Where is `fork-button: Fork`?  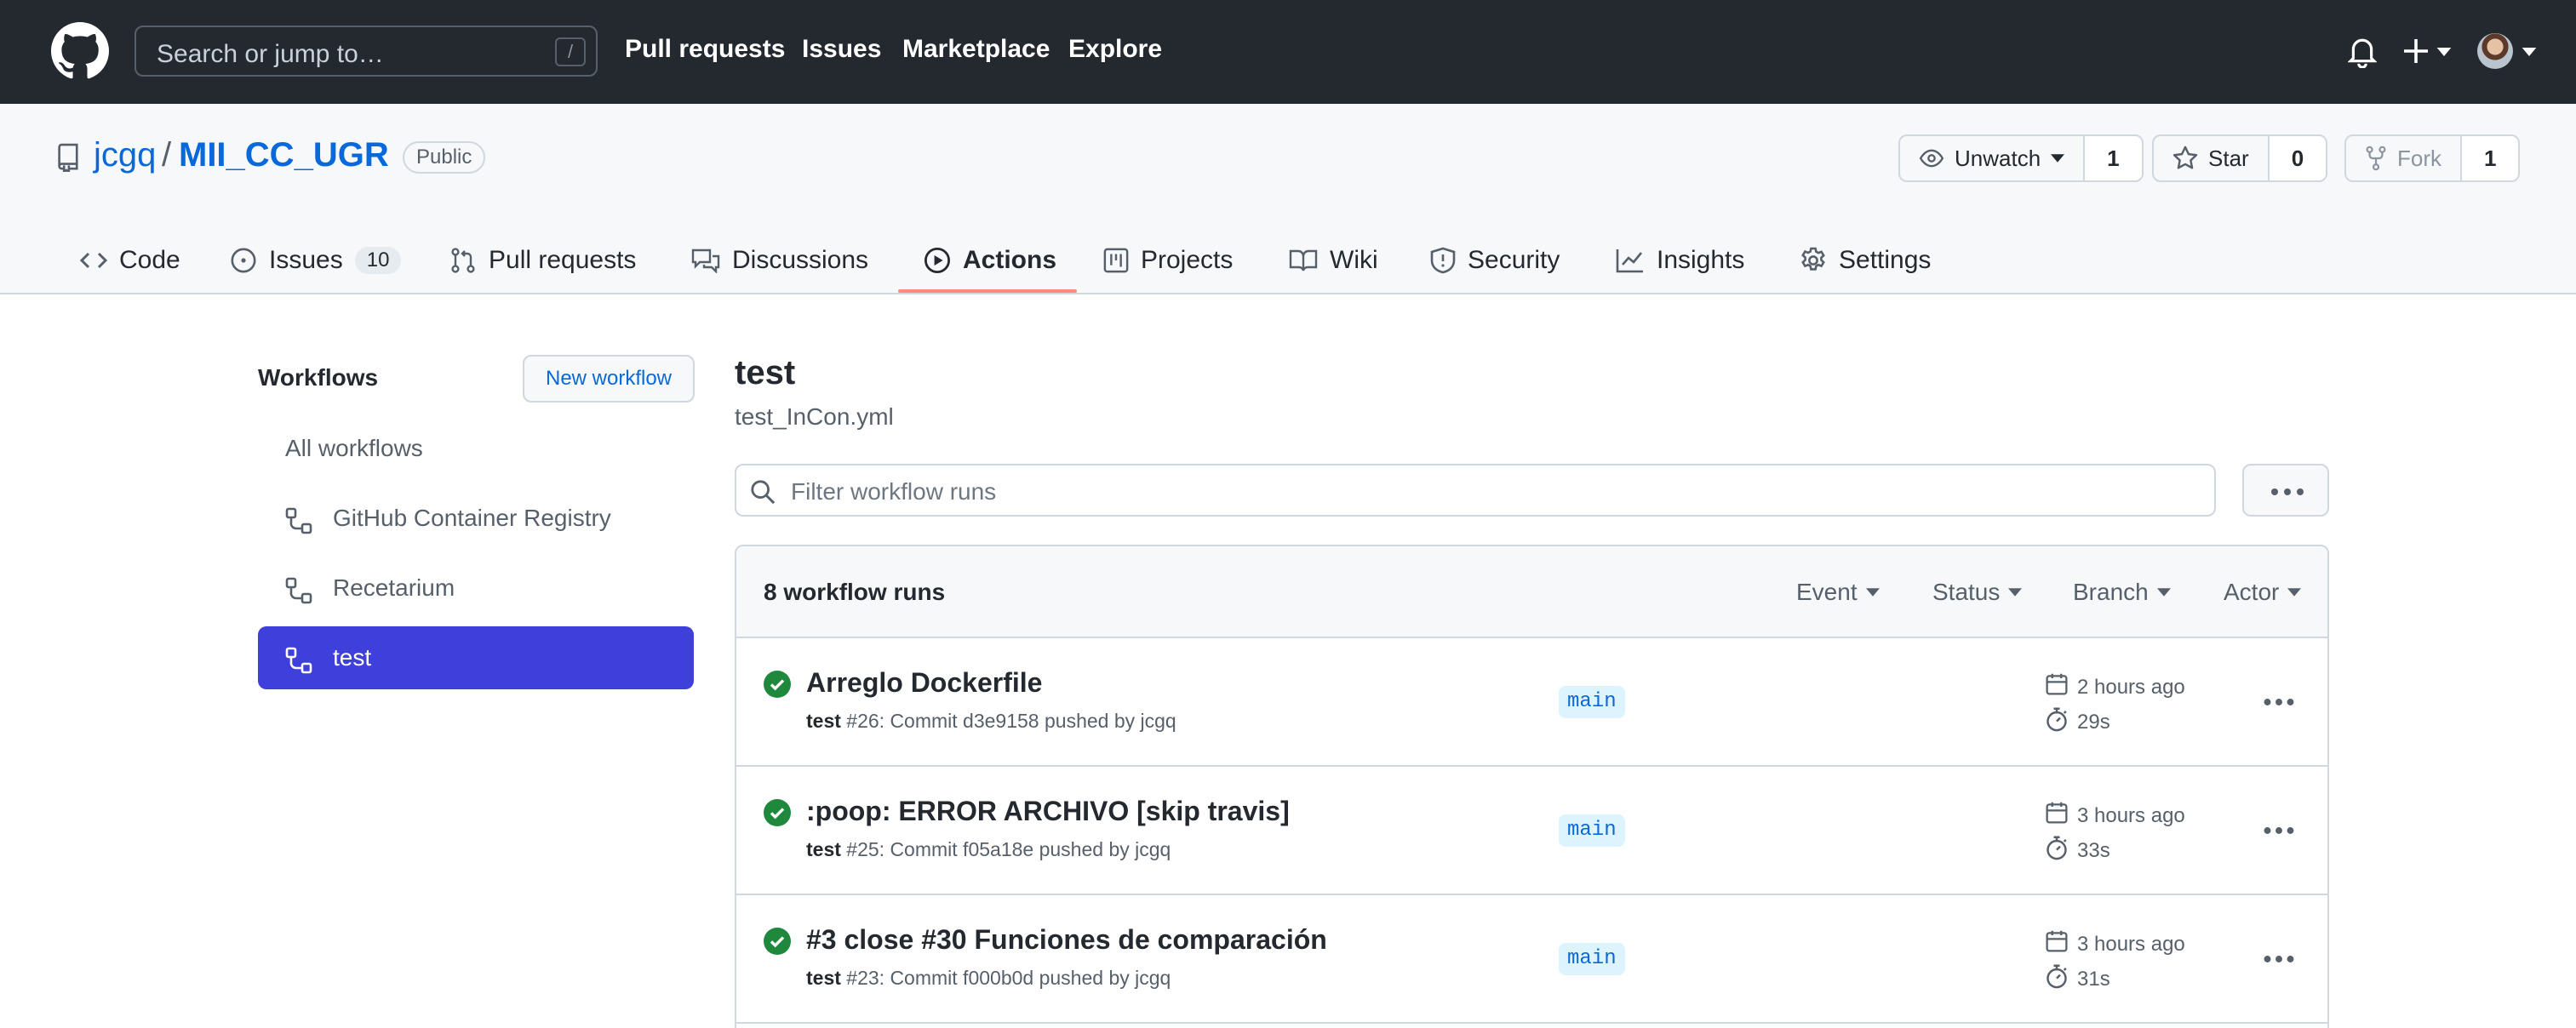 fork-button: Fork is located at coordinates (2403, 158).